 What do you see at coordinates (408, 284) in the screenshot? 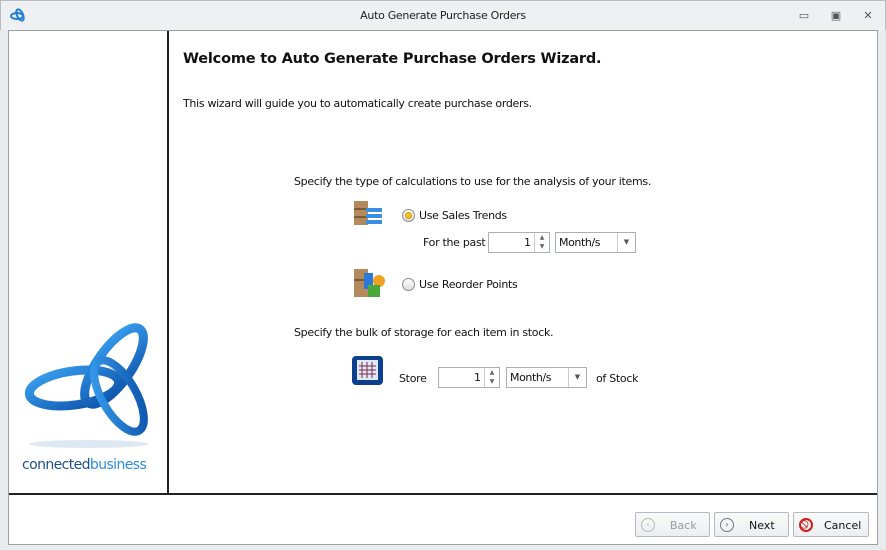
I see `use-reorder-points-radio` at bounding box center [408, 284].